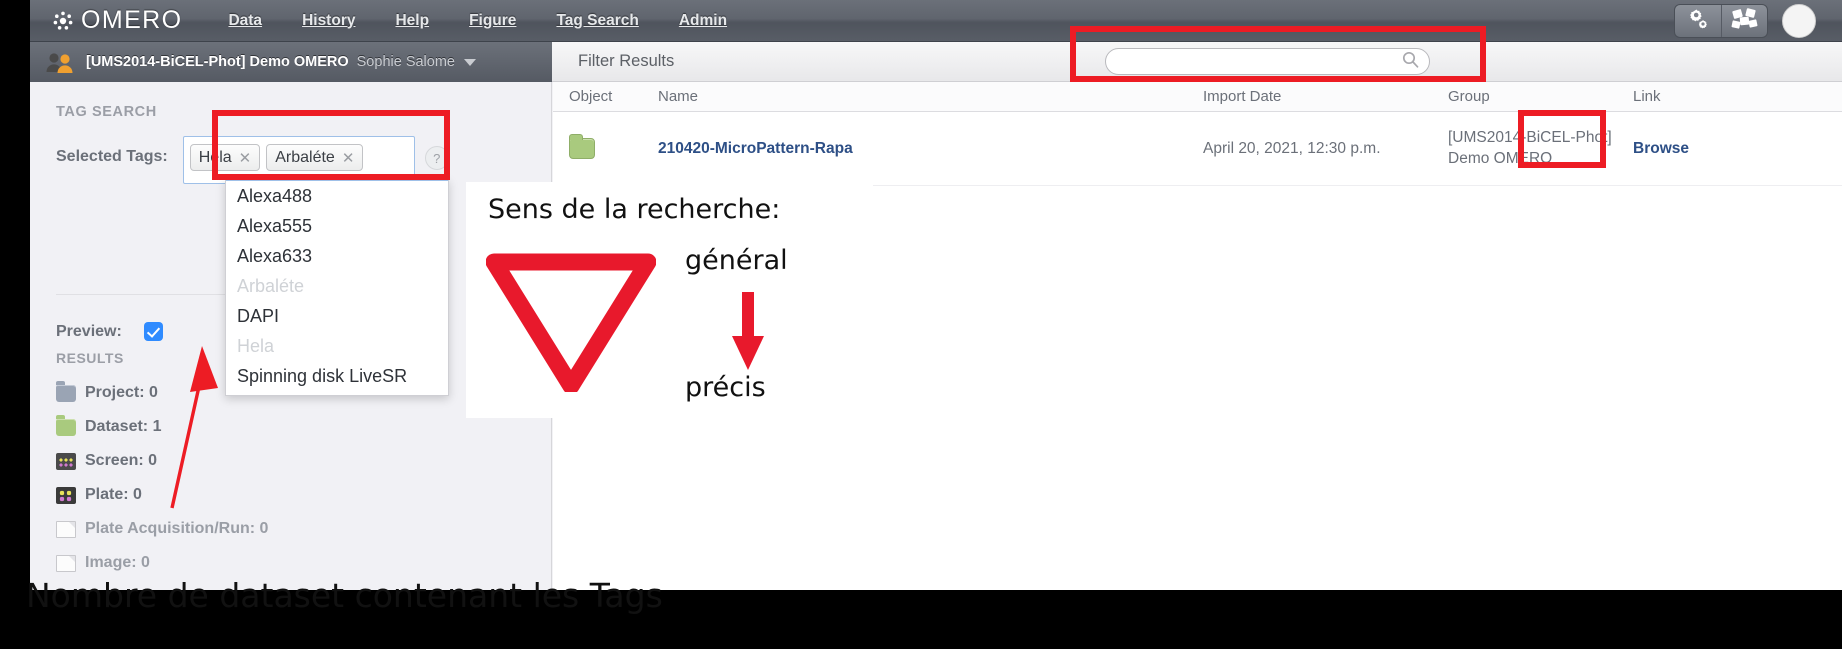  What do you see at coordinates (930, 96) in the screenshot?
I see `column-header-name: Name` at bounding box center [930, 96].